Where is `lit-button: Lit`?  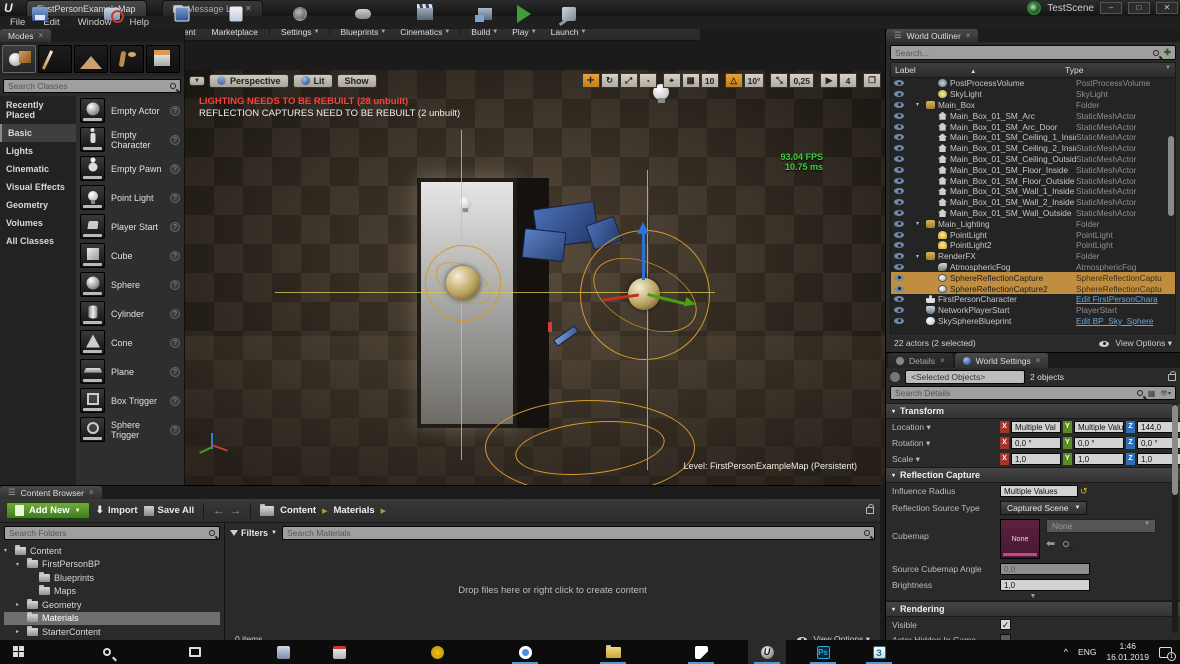 lit-button: Lit is located at coordinates (312, 80).